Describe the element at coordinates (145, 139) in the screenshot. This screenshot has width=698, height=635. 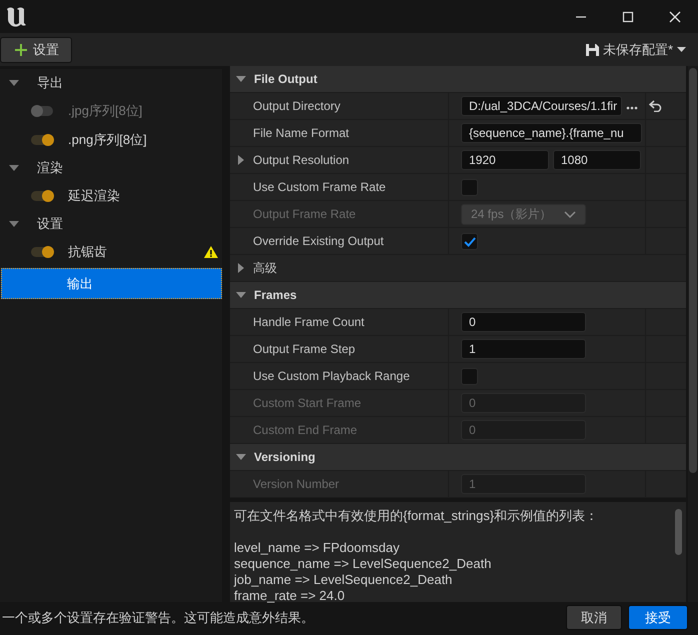
I see `sidebar-item: .png序列[8位]` at that location.